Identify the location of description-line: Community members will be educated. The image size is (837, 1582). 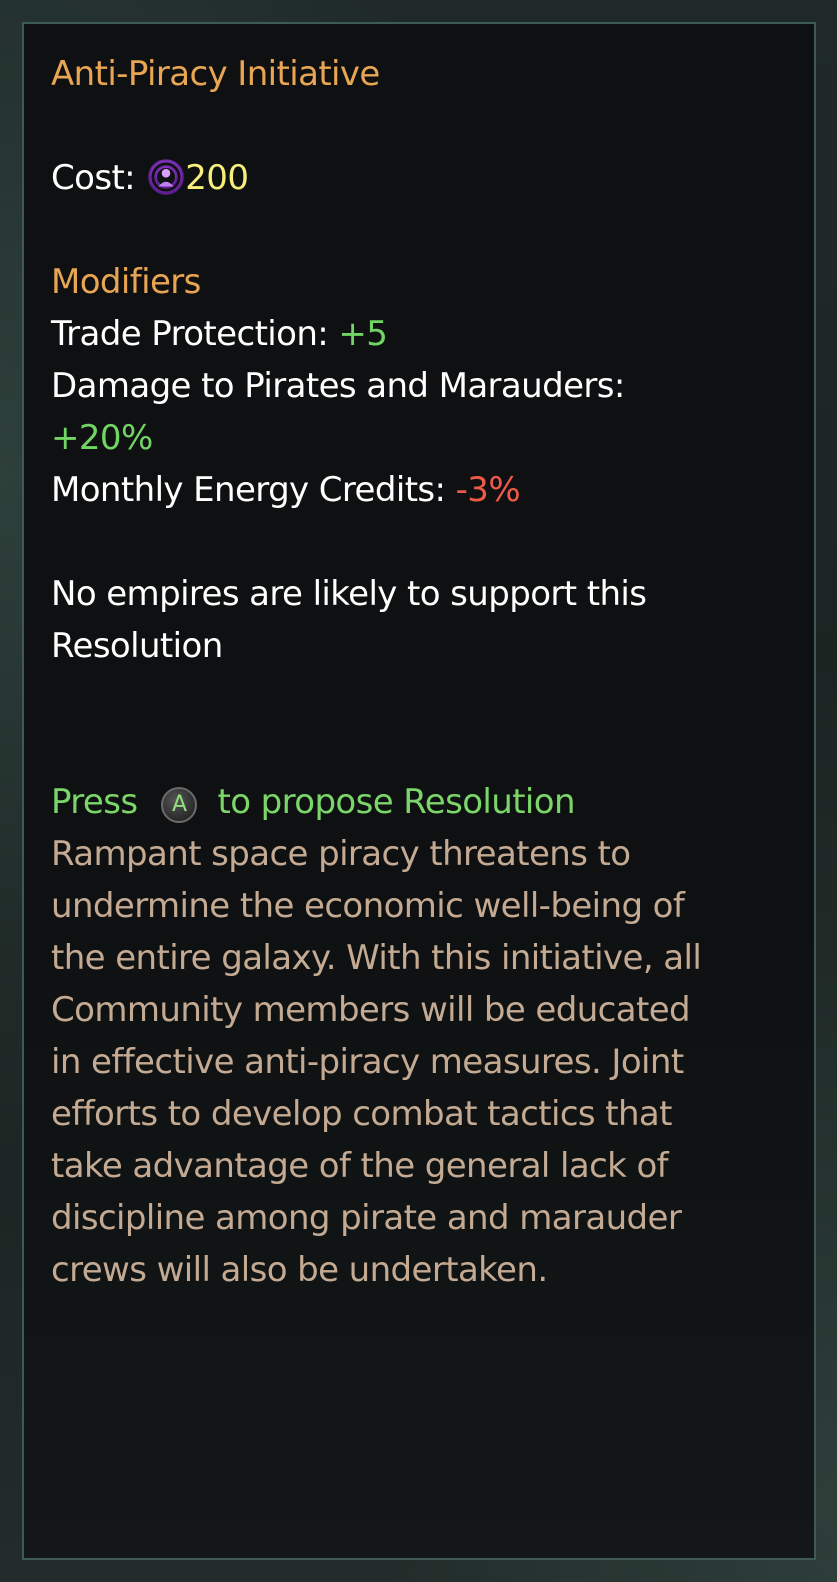
(371, 1010).